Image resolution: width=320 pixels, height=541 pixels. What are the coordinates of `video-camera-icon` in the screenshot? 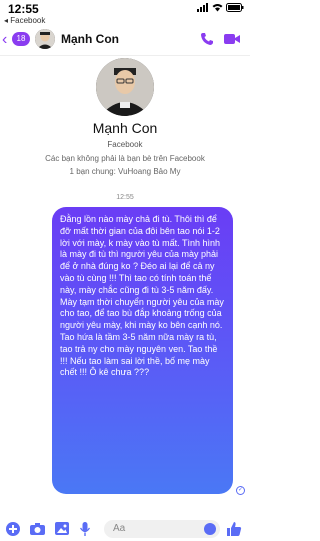 It's located at (232, 39).